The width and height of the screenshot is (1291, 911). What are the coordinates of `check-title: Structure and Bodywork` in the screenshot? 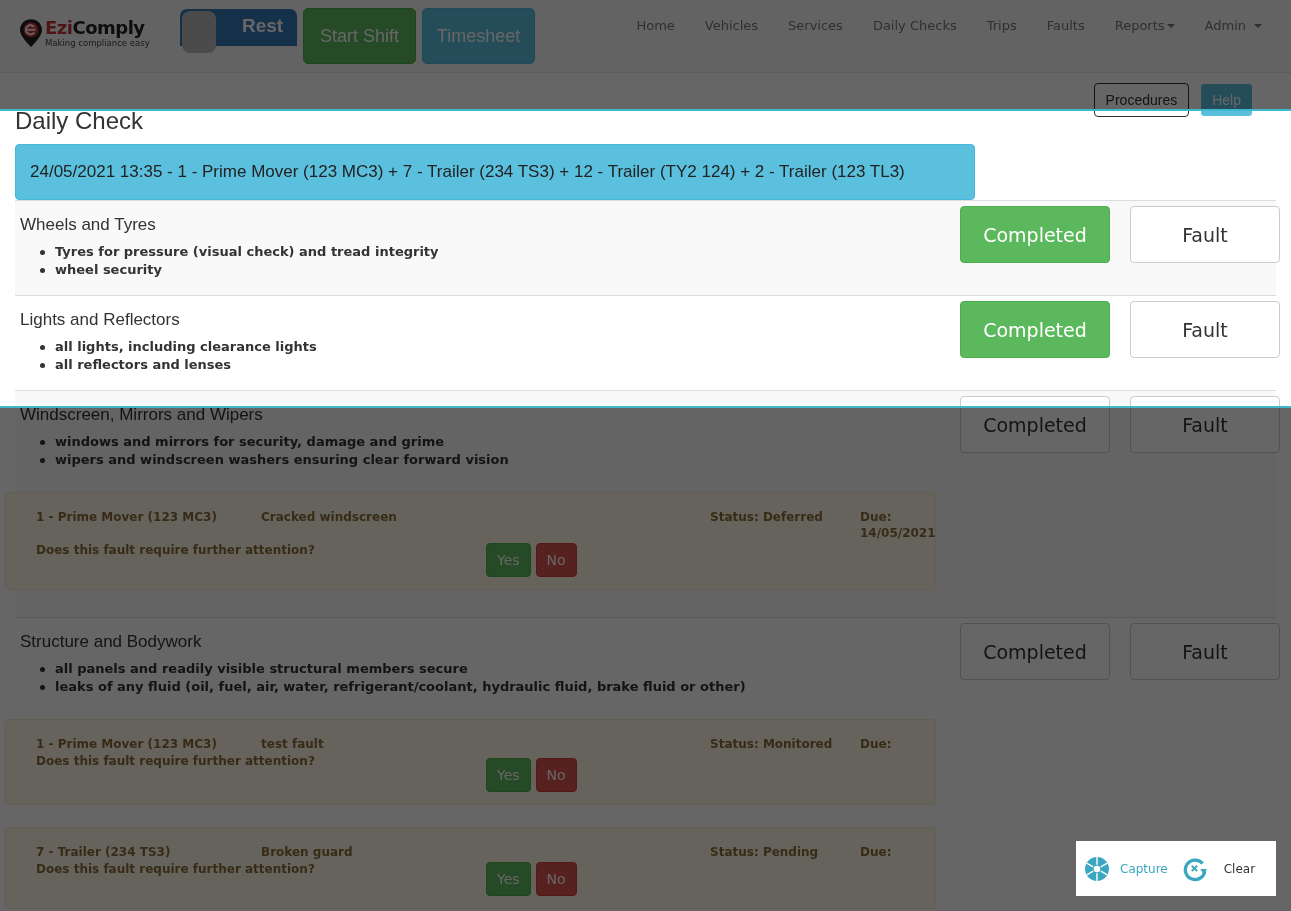 It's located at (111, 642).